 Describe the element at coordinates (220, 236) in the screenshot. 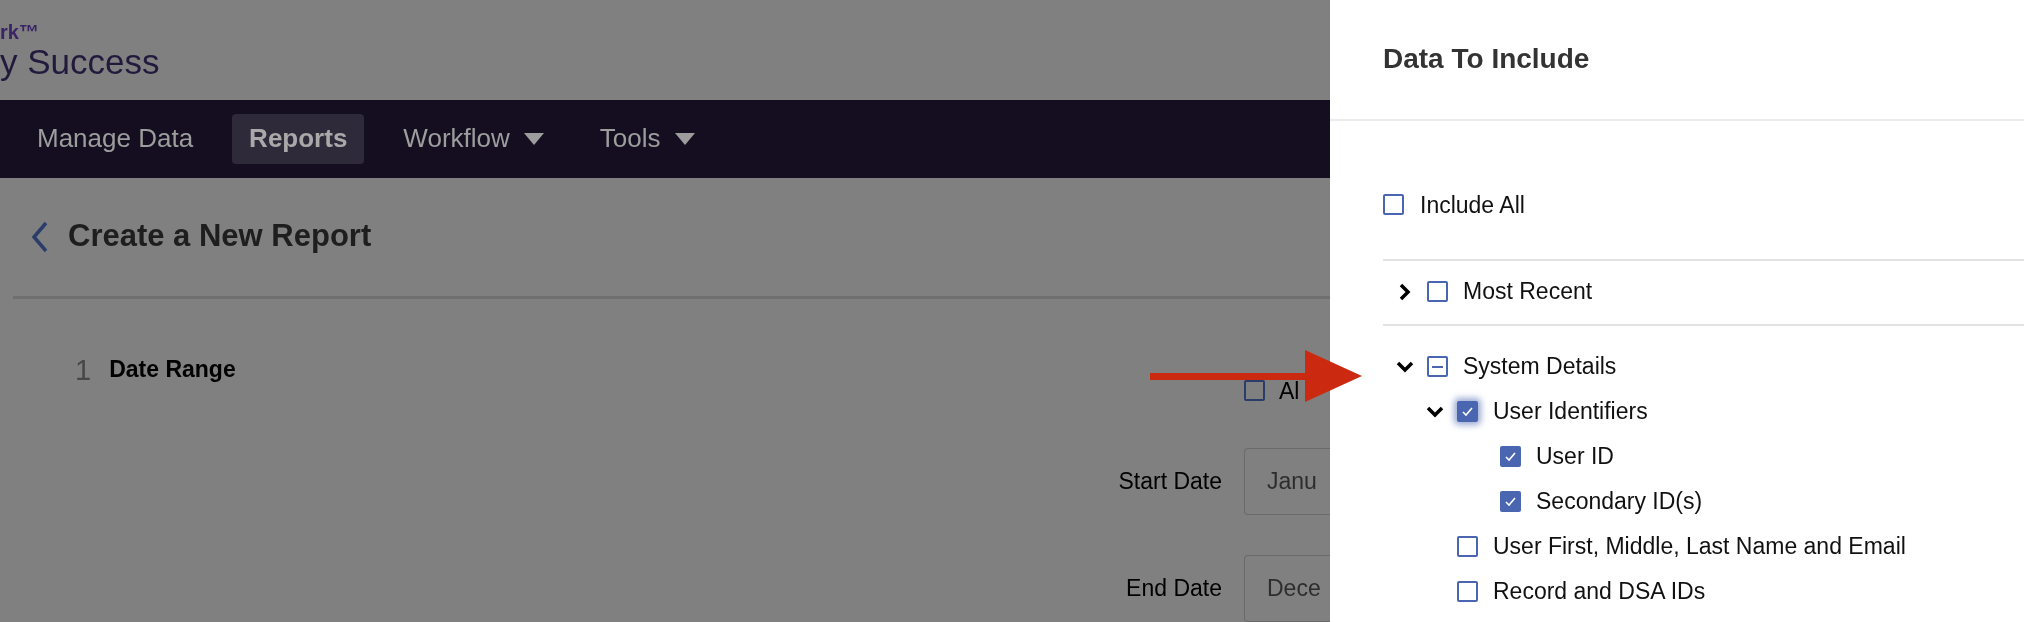

I see `page-title: Create a New Report` at that location.